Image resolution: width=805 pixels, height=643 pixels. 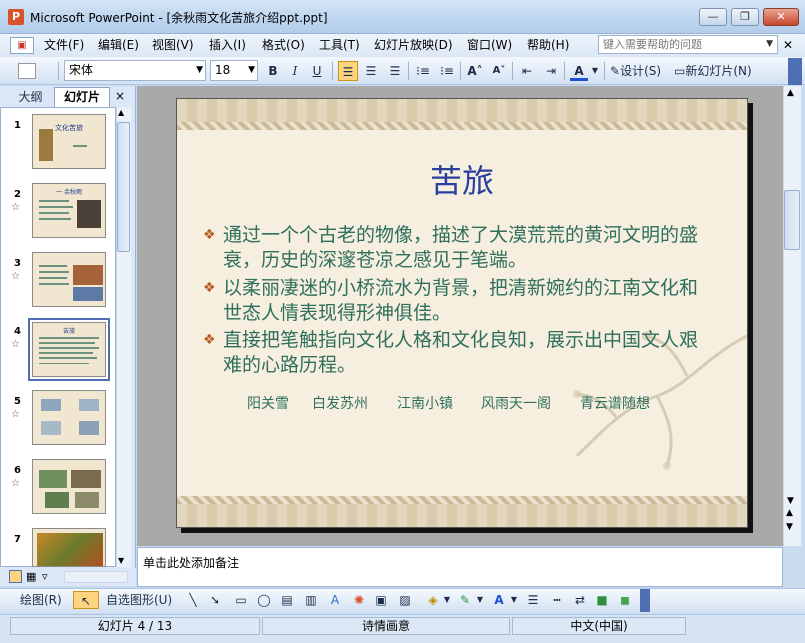 What do you see at coordinates (17, 263) in the screenshot?
I see `thumbnail-number: 3` at bounding box center [17, 263].